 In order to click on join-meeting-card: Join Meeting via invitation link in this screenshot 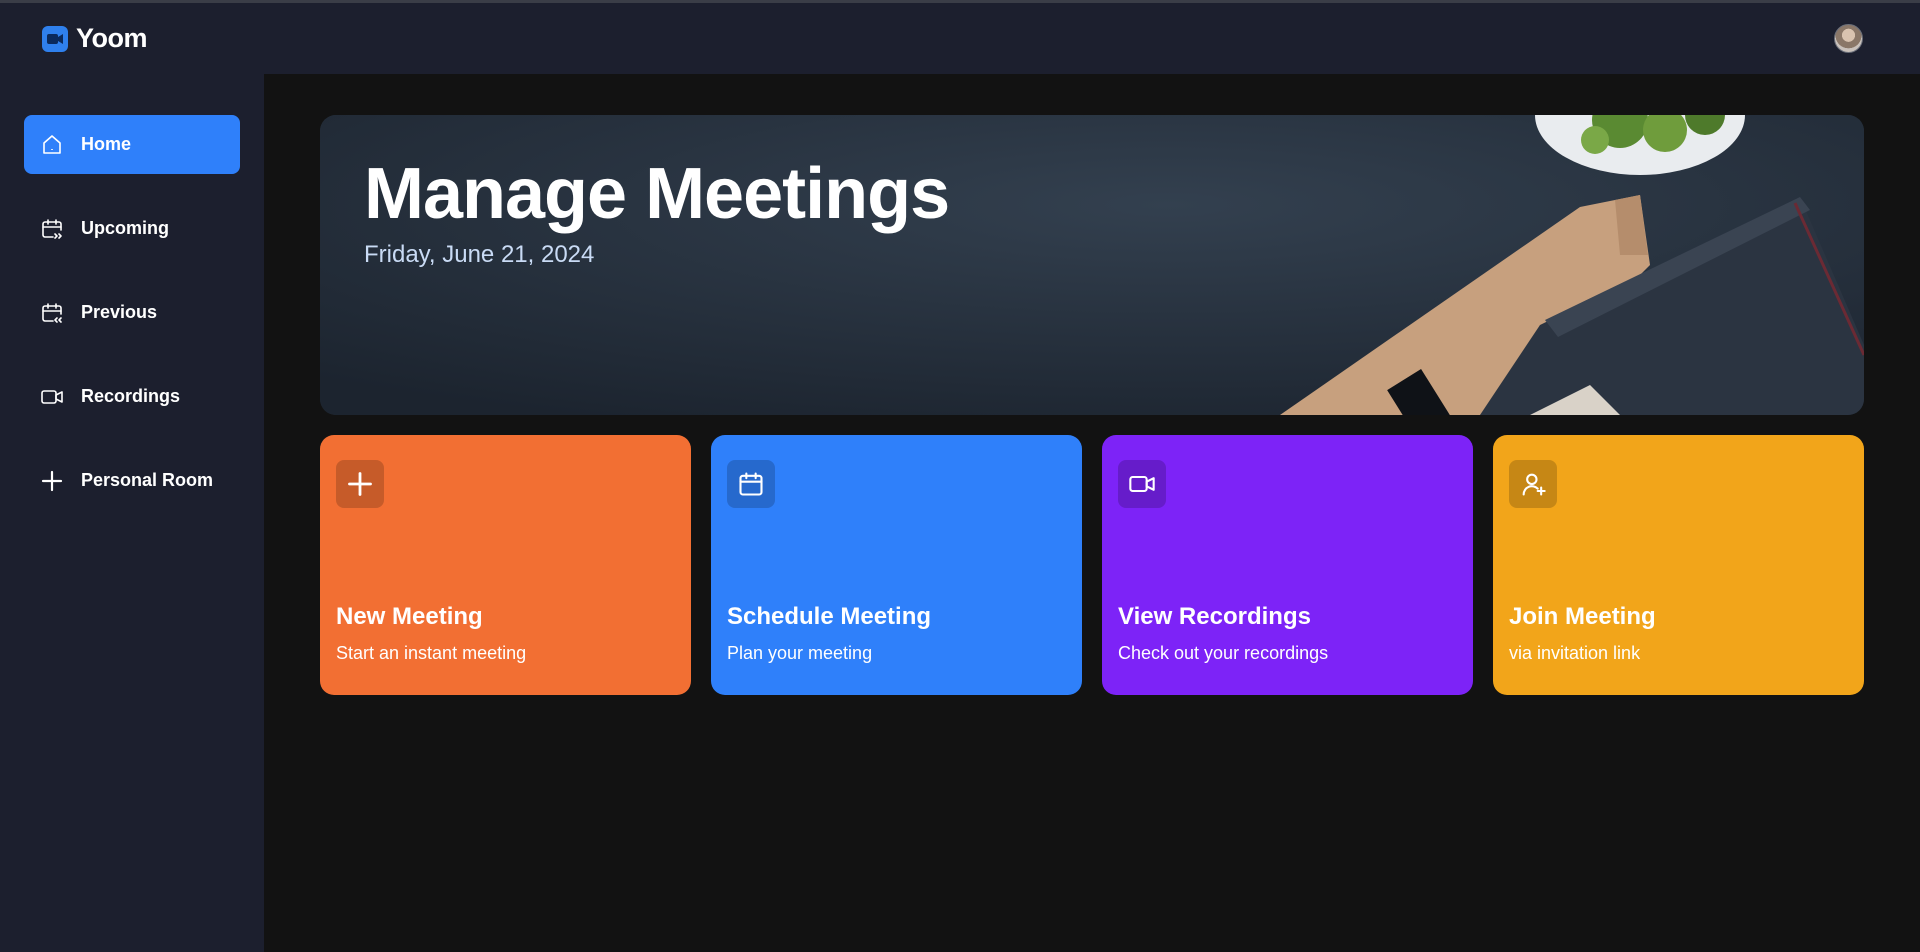, I will do `click(1678, 565)`.